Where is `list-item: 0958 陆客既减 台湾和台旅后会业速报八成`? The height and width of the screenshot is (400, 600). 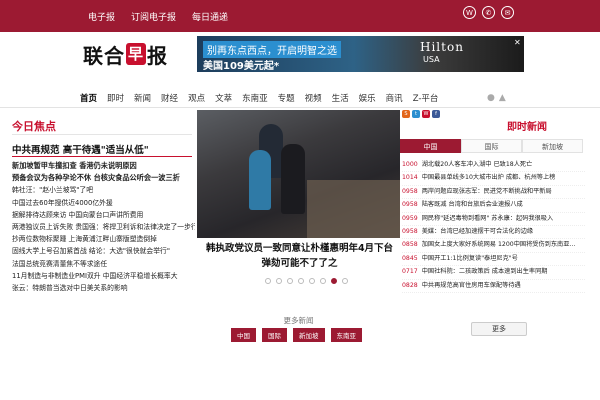
list-item: 0958 陆客既减 台湾和台旅后会业速报八成 is located at coordinates (493, 206).